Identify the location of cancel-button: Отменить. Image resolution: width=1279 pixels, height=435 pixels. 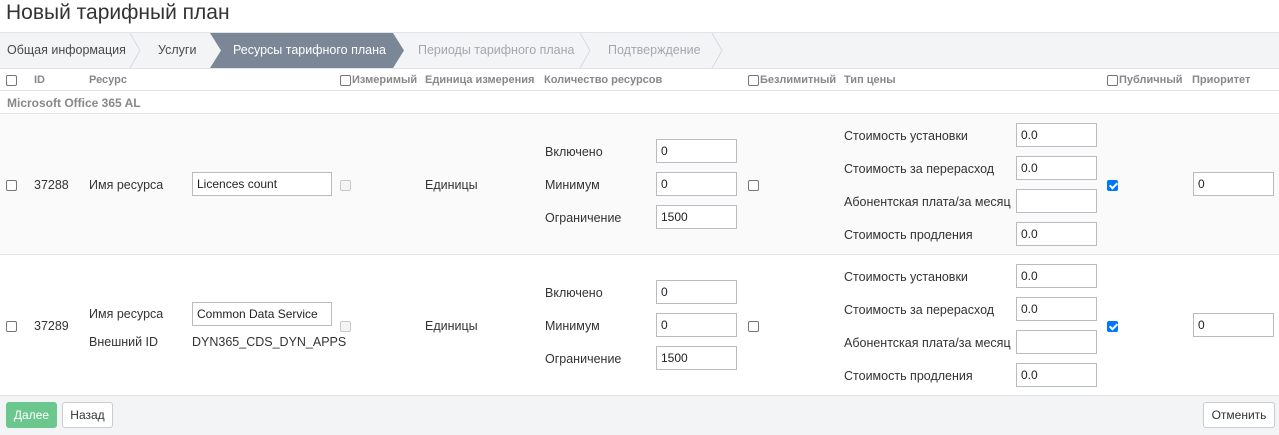
(1239, 415).